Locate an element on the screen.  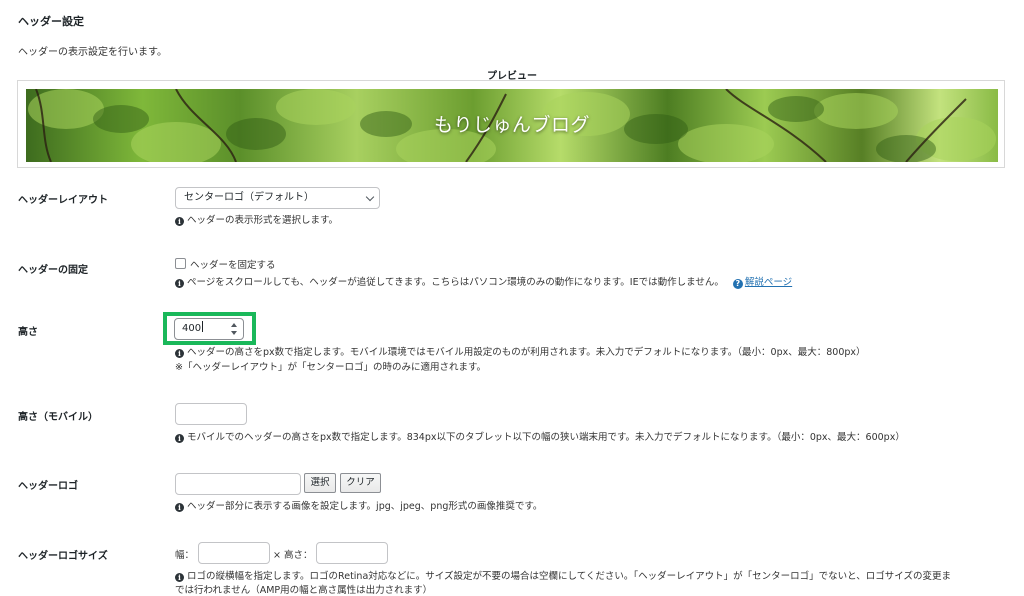
header-logo-size-label: ヘッダーロゴサイズ is located at coordinates (63, 556).